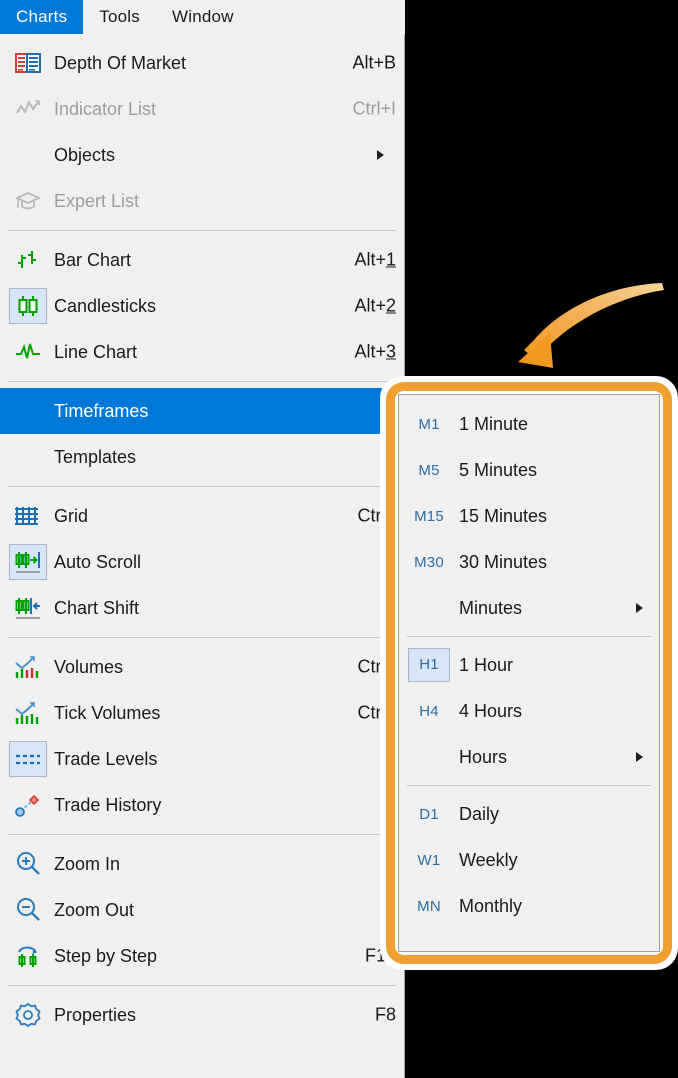 The image size is (678, 1078). Describe the element at coordinates (95, 1014) in the screenshot. I see `menu-item-label: Properties` at that location.